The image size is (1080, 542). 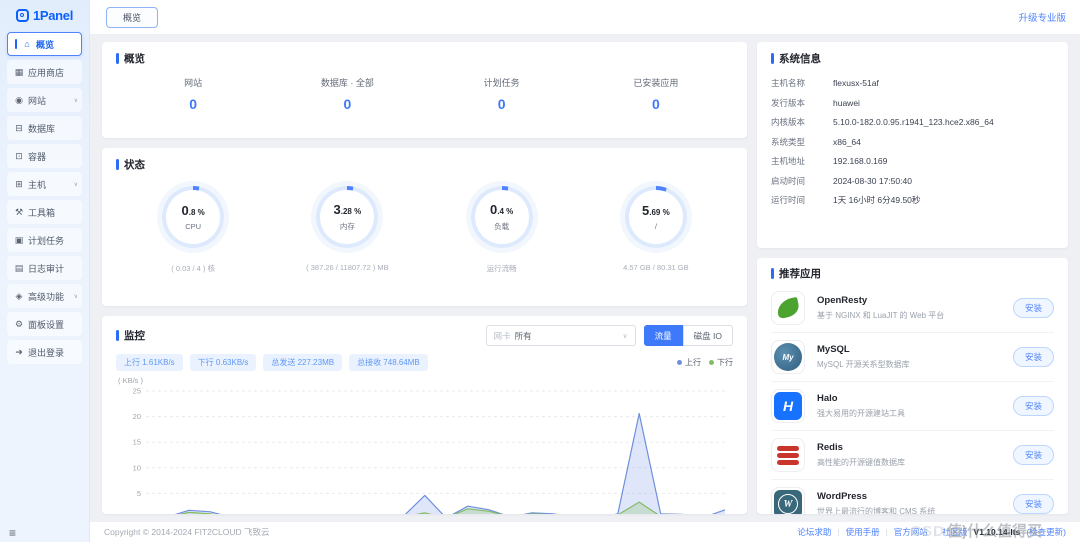 What do you see at coordinates (130, 335) in the screenshot?
I see `monitor-card-title: 监控` at bounding box center [130, 335].